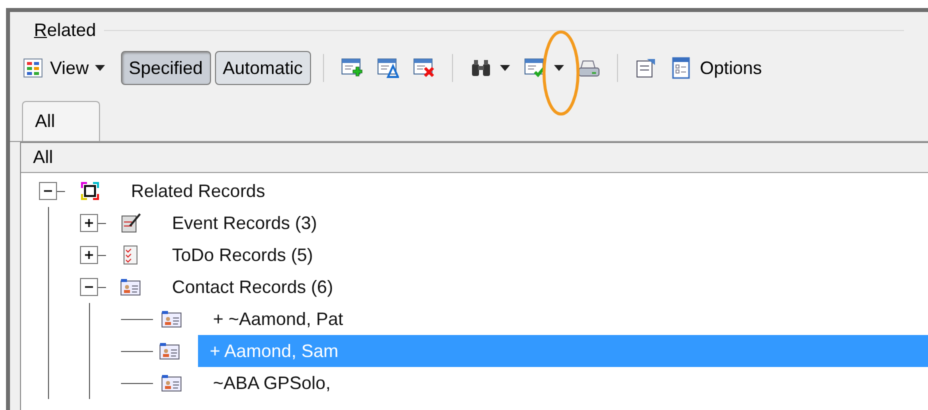 Image resolution: width=928 pixels, height=410 pixels. What do you see at coordinates (351, 68) in the screenshot?
I see `window-plus-icon` at bounding box center [351, 68].